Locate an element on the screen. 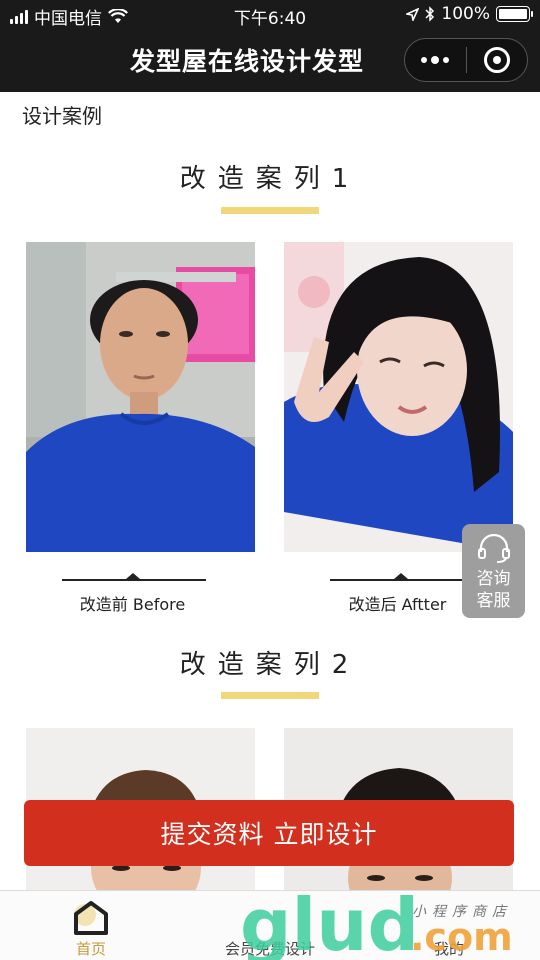  after-caption-line is located at coordinates (402, 580).